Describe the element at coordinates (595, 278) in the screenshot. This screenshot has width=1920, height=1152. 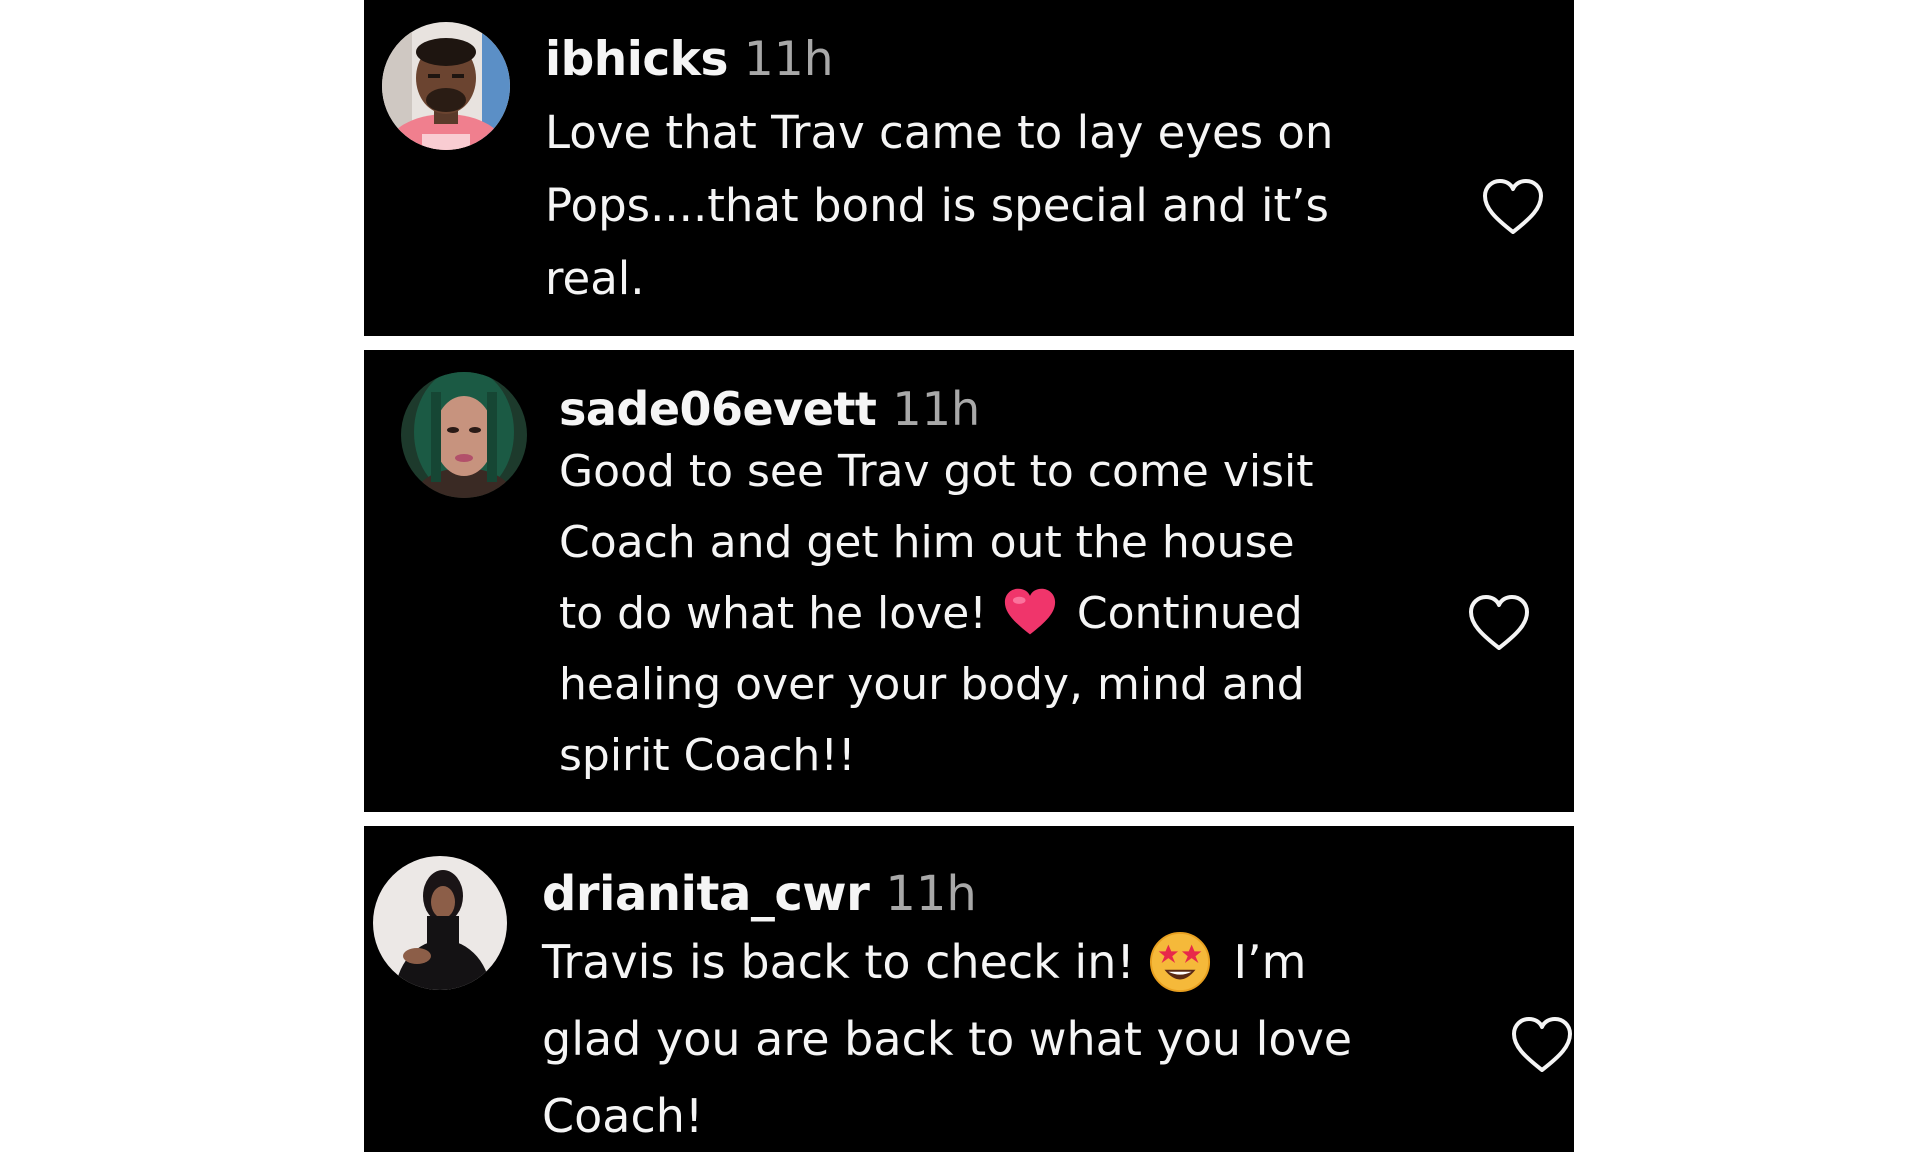
I see `comment-text-line: real.` at that location.